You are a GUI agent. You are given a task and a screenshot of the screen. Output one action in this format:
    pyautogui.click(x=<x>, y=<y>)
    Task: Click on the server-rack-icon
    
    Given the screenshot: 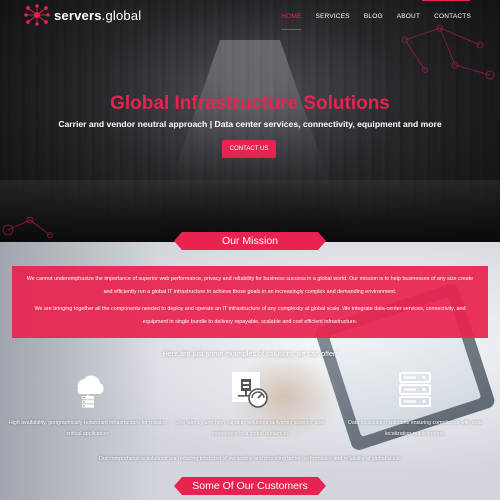 What is the action you would take?
    pyautogui.click(x=415, y=389)
    